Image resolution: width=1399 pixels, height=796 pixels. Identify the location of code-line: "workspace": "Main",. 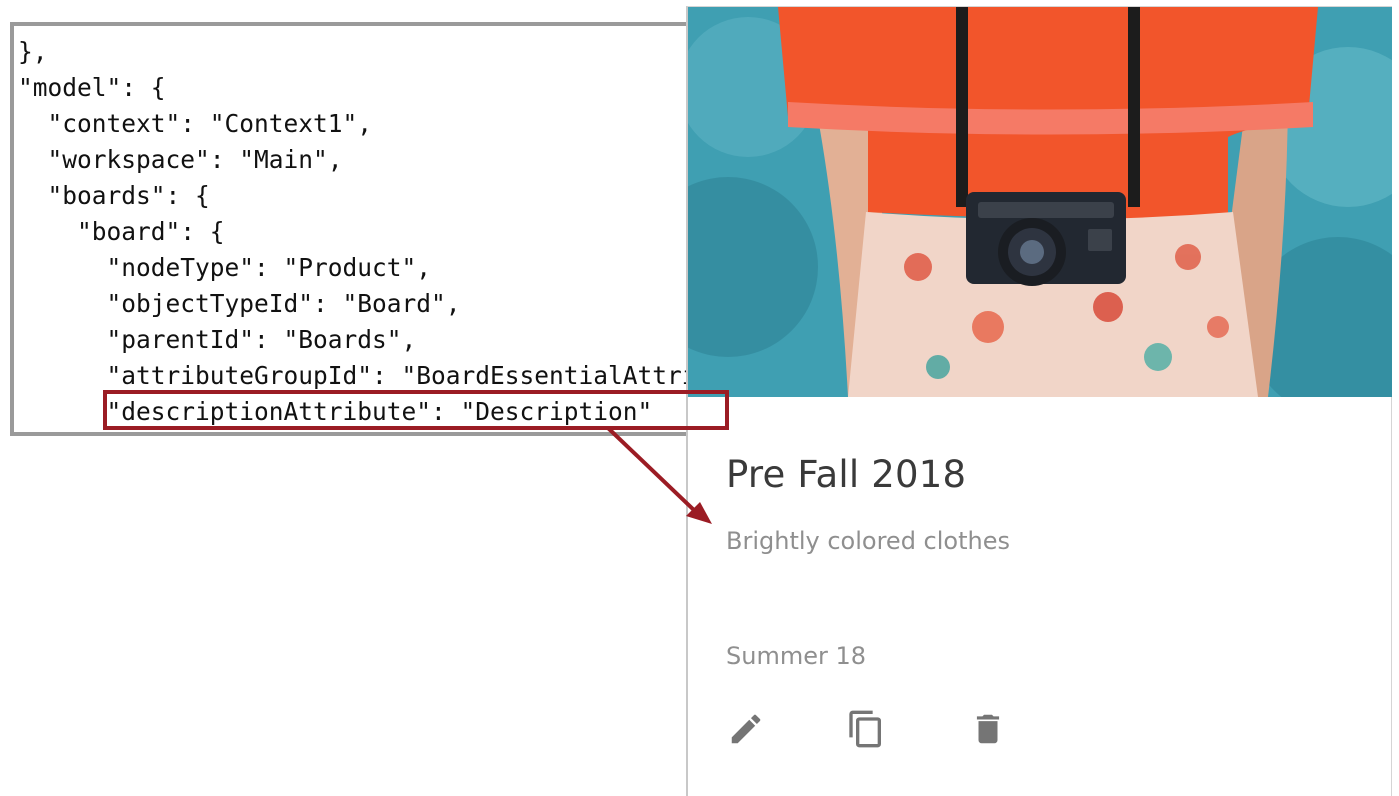
(180, 159).